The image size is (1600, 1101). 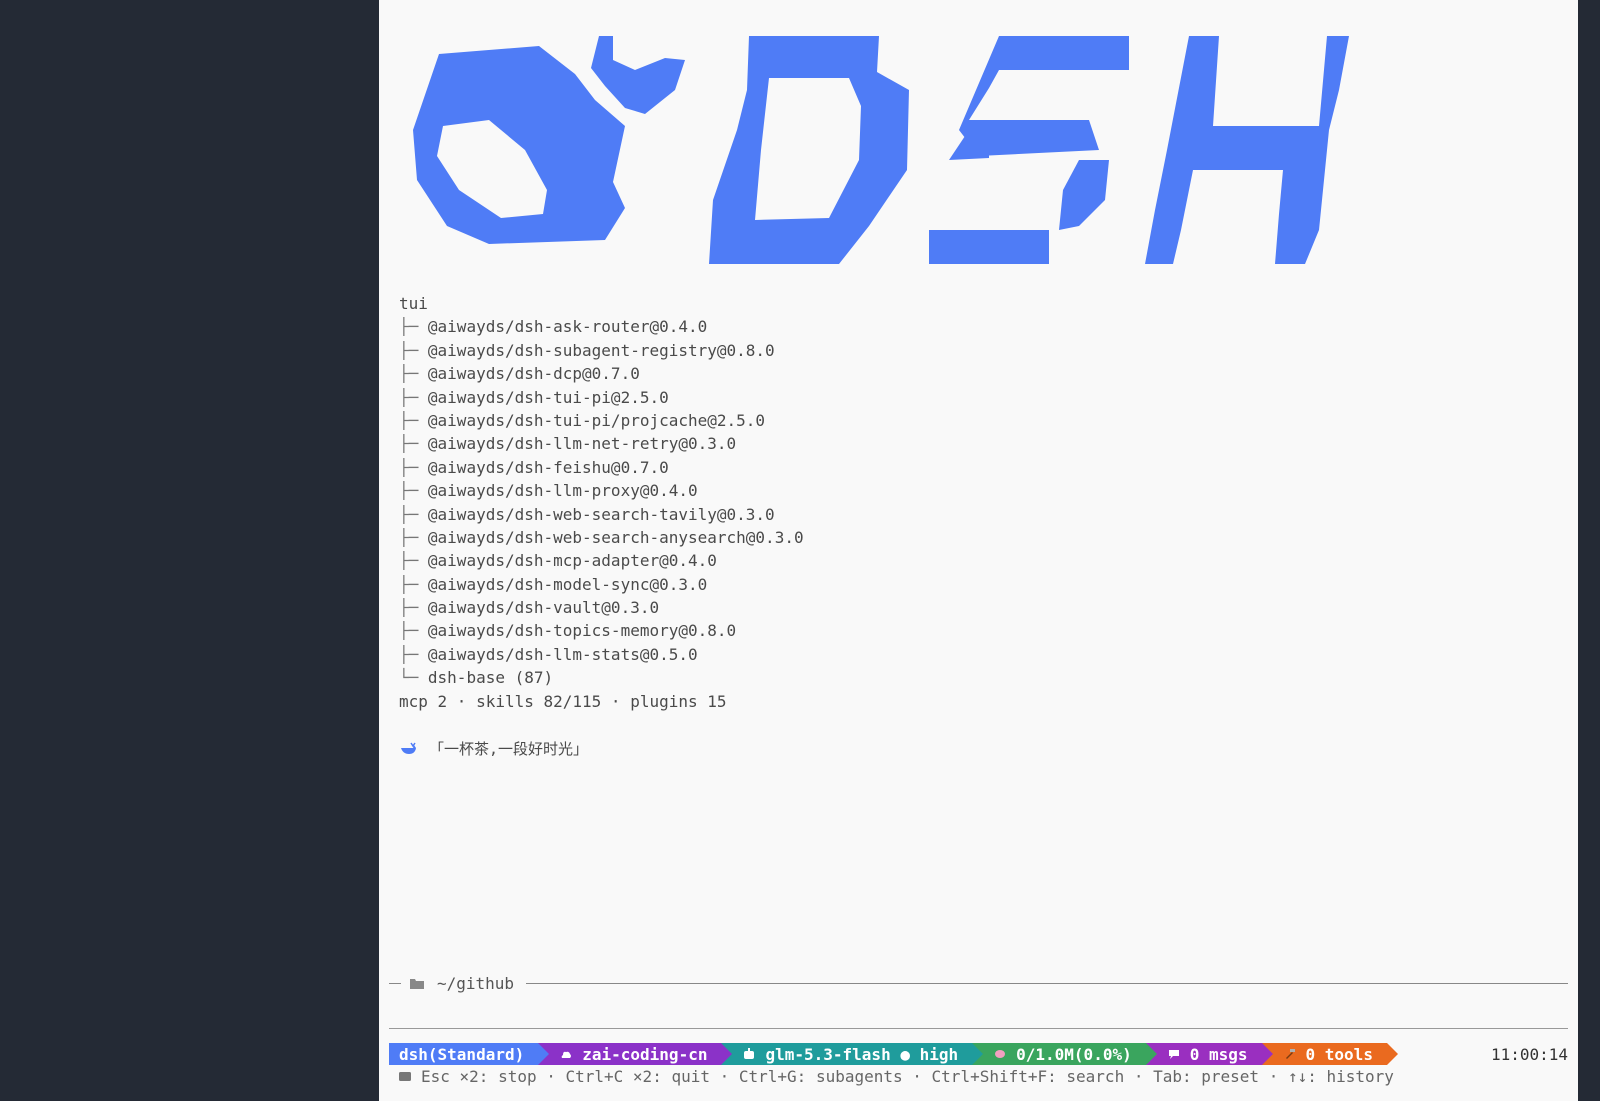 I want to click on tree-item: ├─ @aiwayds/dsh-tui-pi/projcache@2.5.0, so click(x=582, y=420).